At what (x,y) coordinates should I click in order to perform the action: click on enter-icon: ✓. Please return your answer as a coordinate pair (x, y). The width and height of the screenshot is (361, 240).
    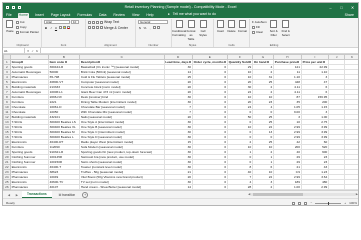
    Looking at the image, I should click on (32, 51).